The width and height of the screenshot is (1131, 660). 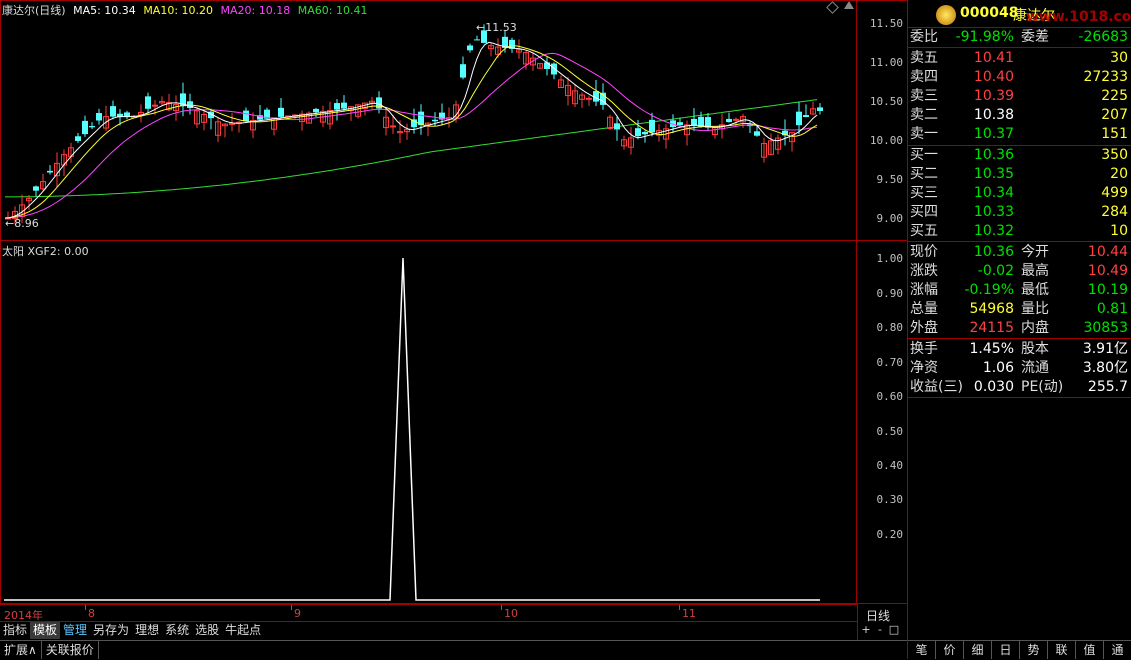 I want to click on related-quote-button: 关联报价, so click(x=70, y=650).